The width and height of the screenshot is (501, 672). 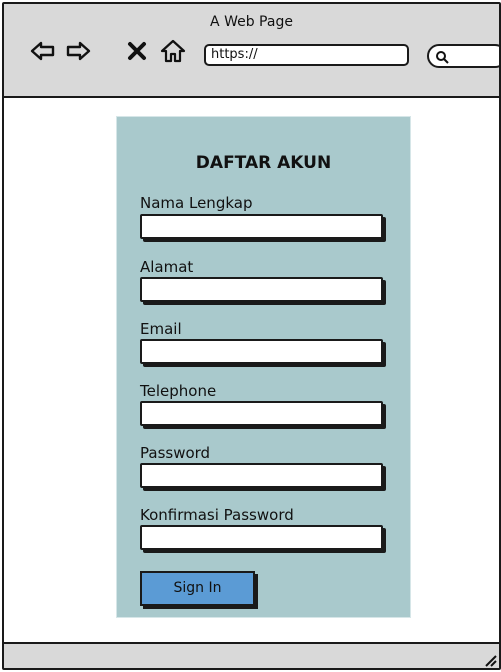 I want to click on forward-arrow-icon, so click(x=78, y=51).